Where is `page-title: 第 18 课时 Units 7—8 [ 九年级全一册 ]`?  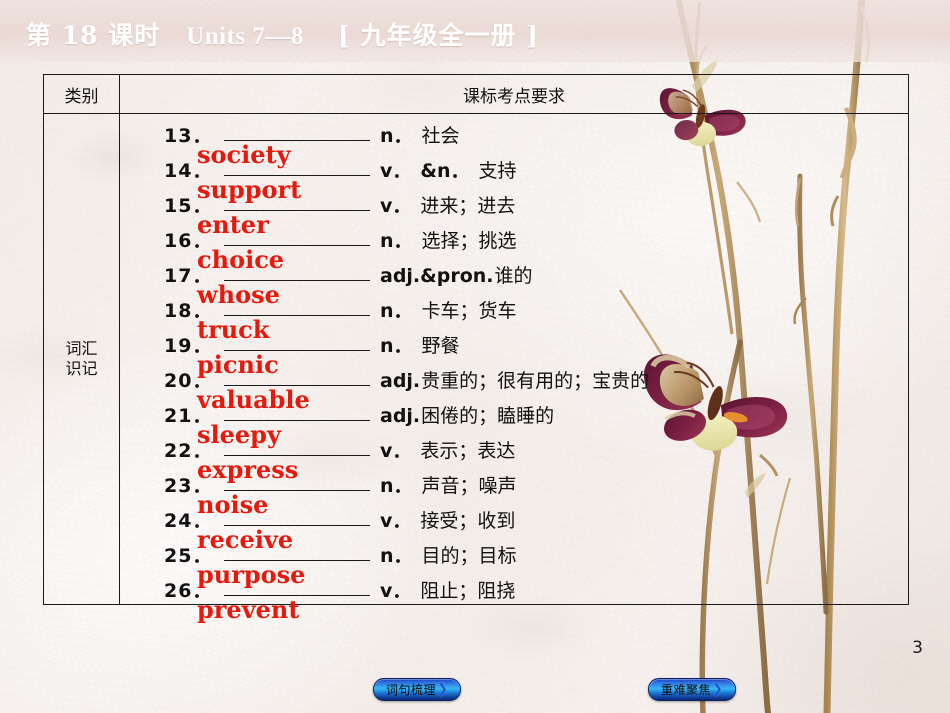 page-title: 第 18 课时 Units 7—8 [ 九年级全一册 ] is located at coordinates (282, 34).